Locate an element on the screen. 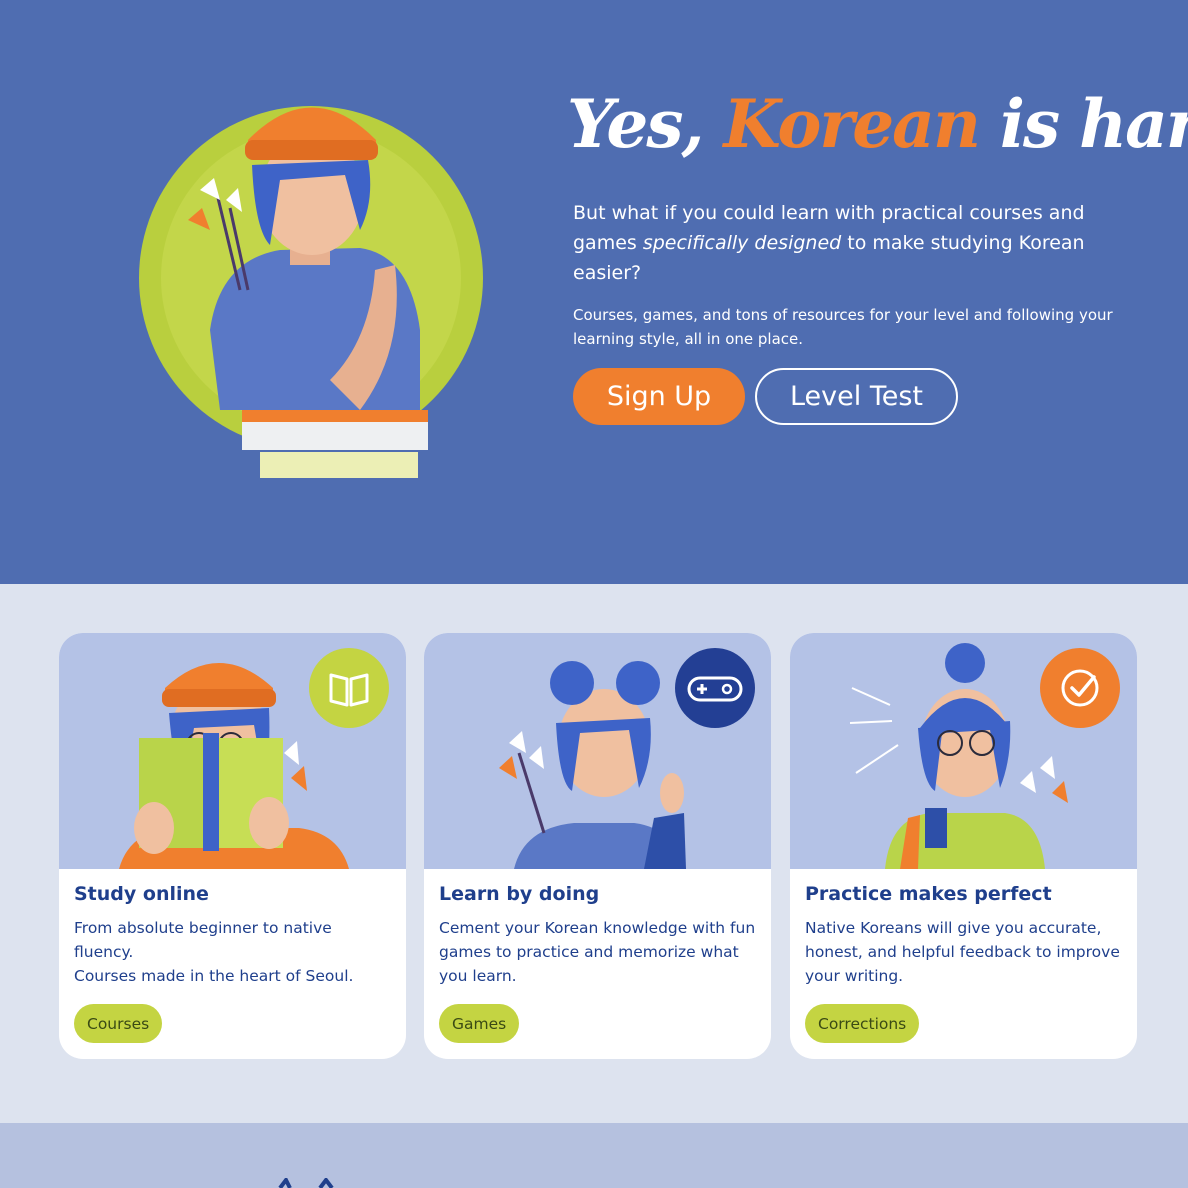  book-icon is located at coordinates (349, 688).